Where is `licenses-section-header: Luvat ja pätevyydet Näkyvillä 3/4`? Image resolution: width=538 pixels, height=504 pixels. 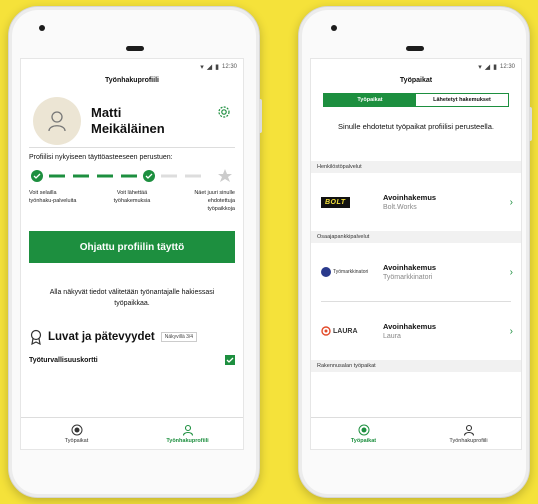 licenses-section-header: Luvat ja pätevyydet Näkyvillä 3/4 is located at coordinates (132, 337).